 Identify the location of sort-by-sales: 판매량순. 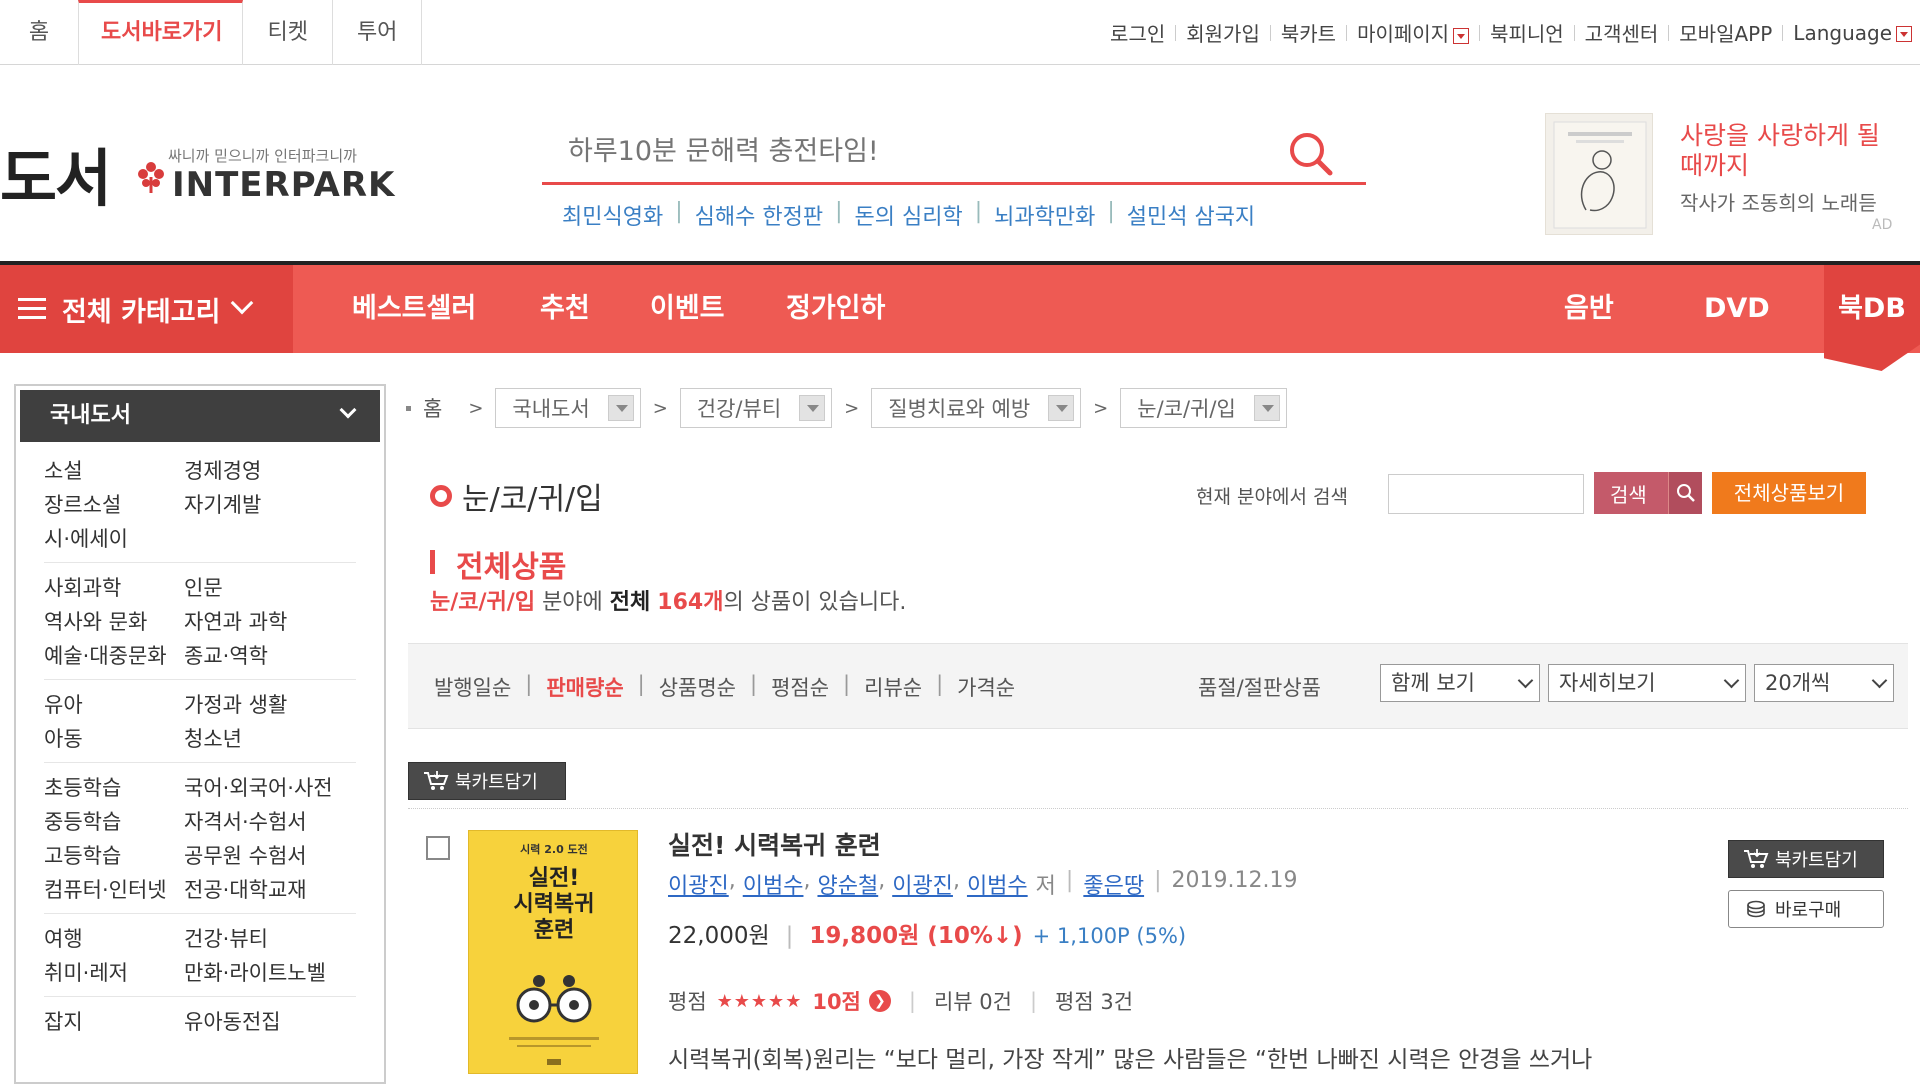
(584, 687).